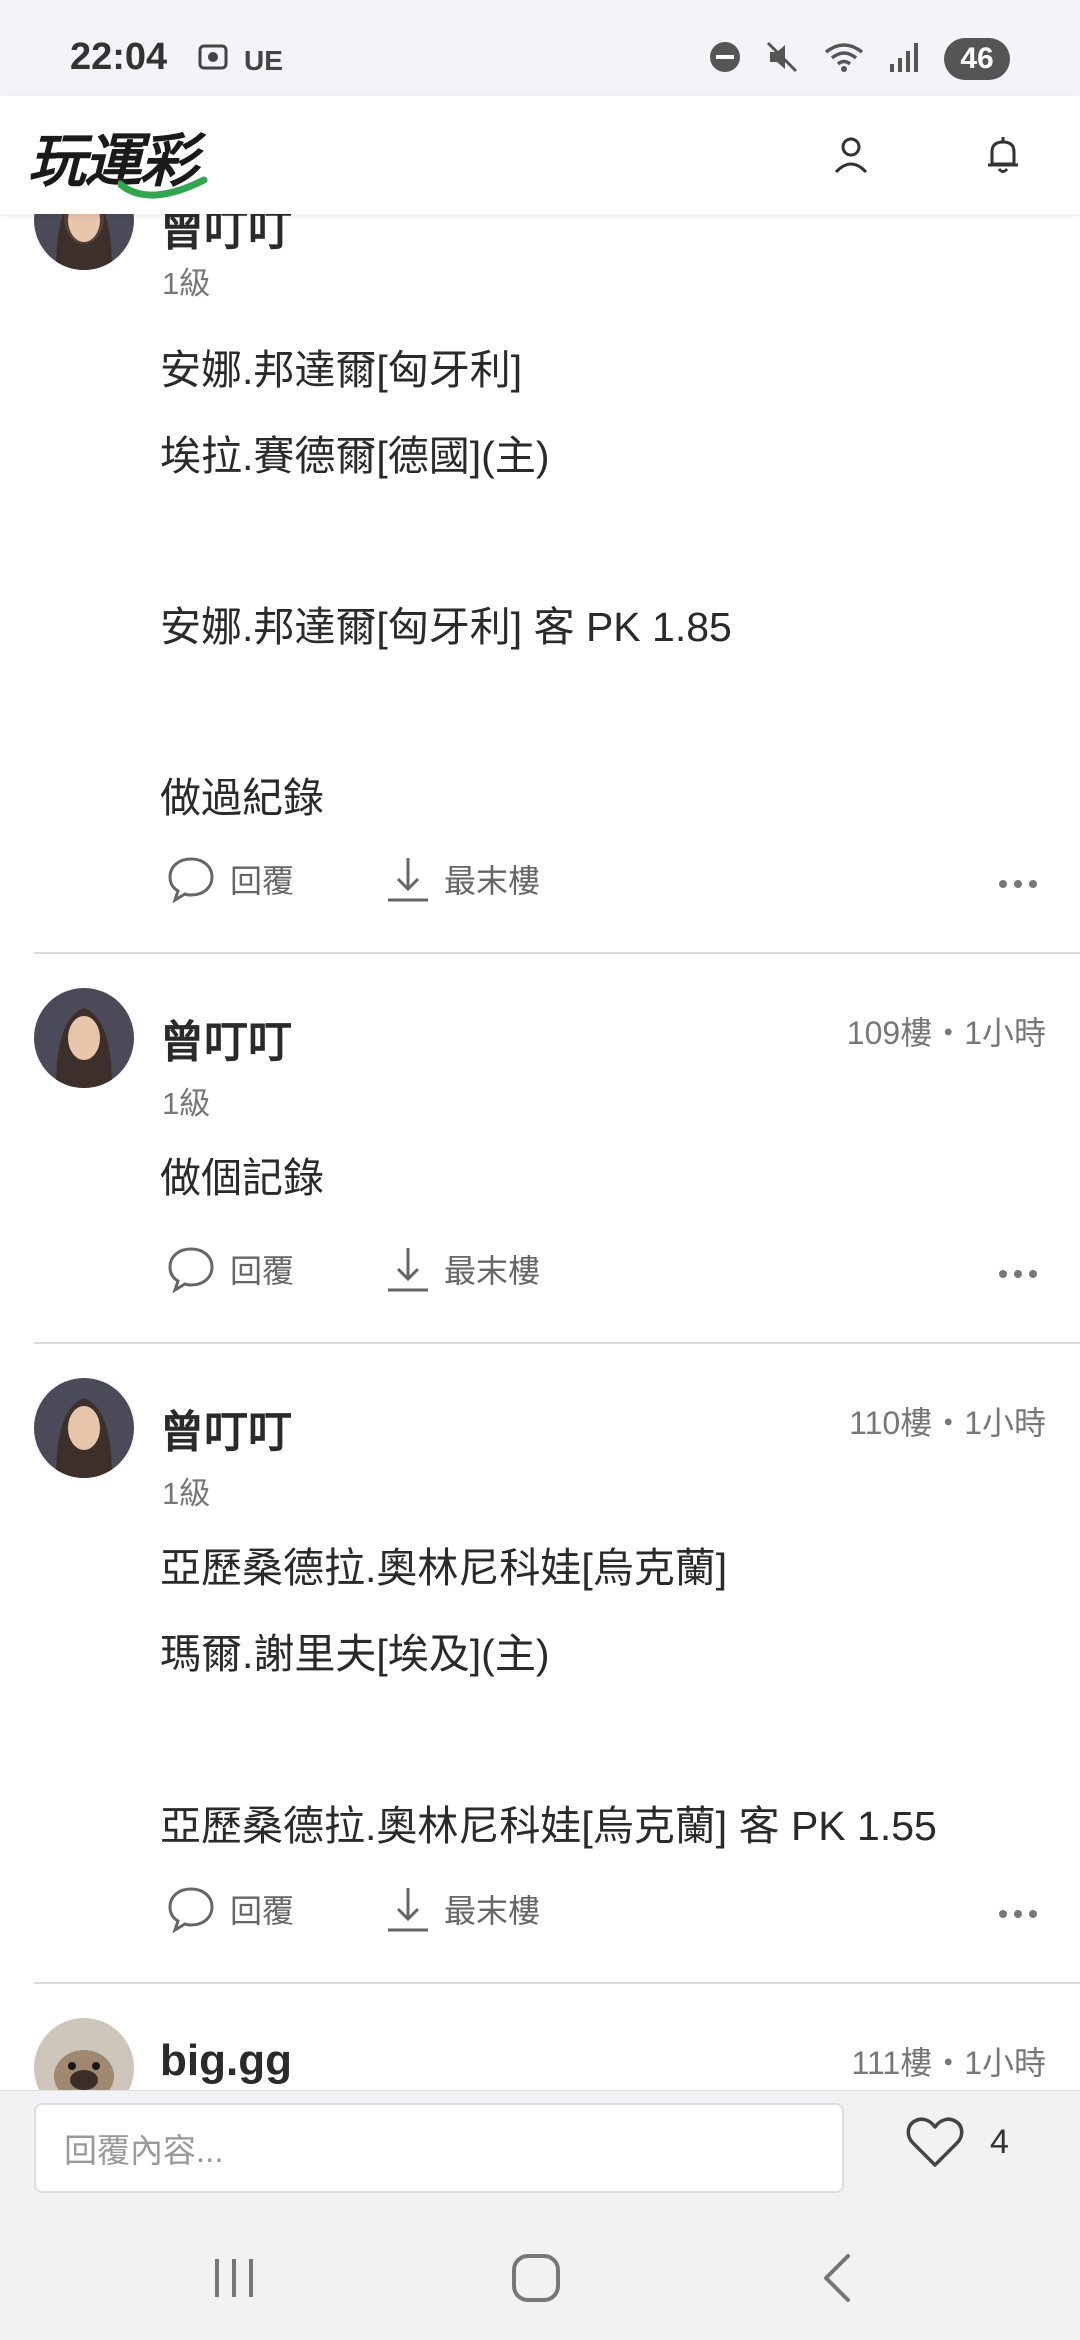  What do you see at coordinates (355, 1654) in the screenshot?
I see `post-body-line: 瑪爾.謝里夫[埃及](主)` at bounding box center [355, 1654].